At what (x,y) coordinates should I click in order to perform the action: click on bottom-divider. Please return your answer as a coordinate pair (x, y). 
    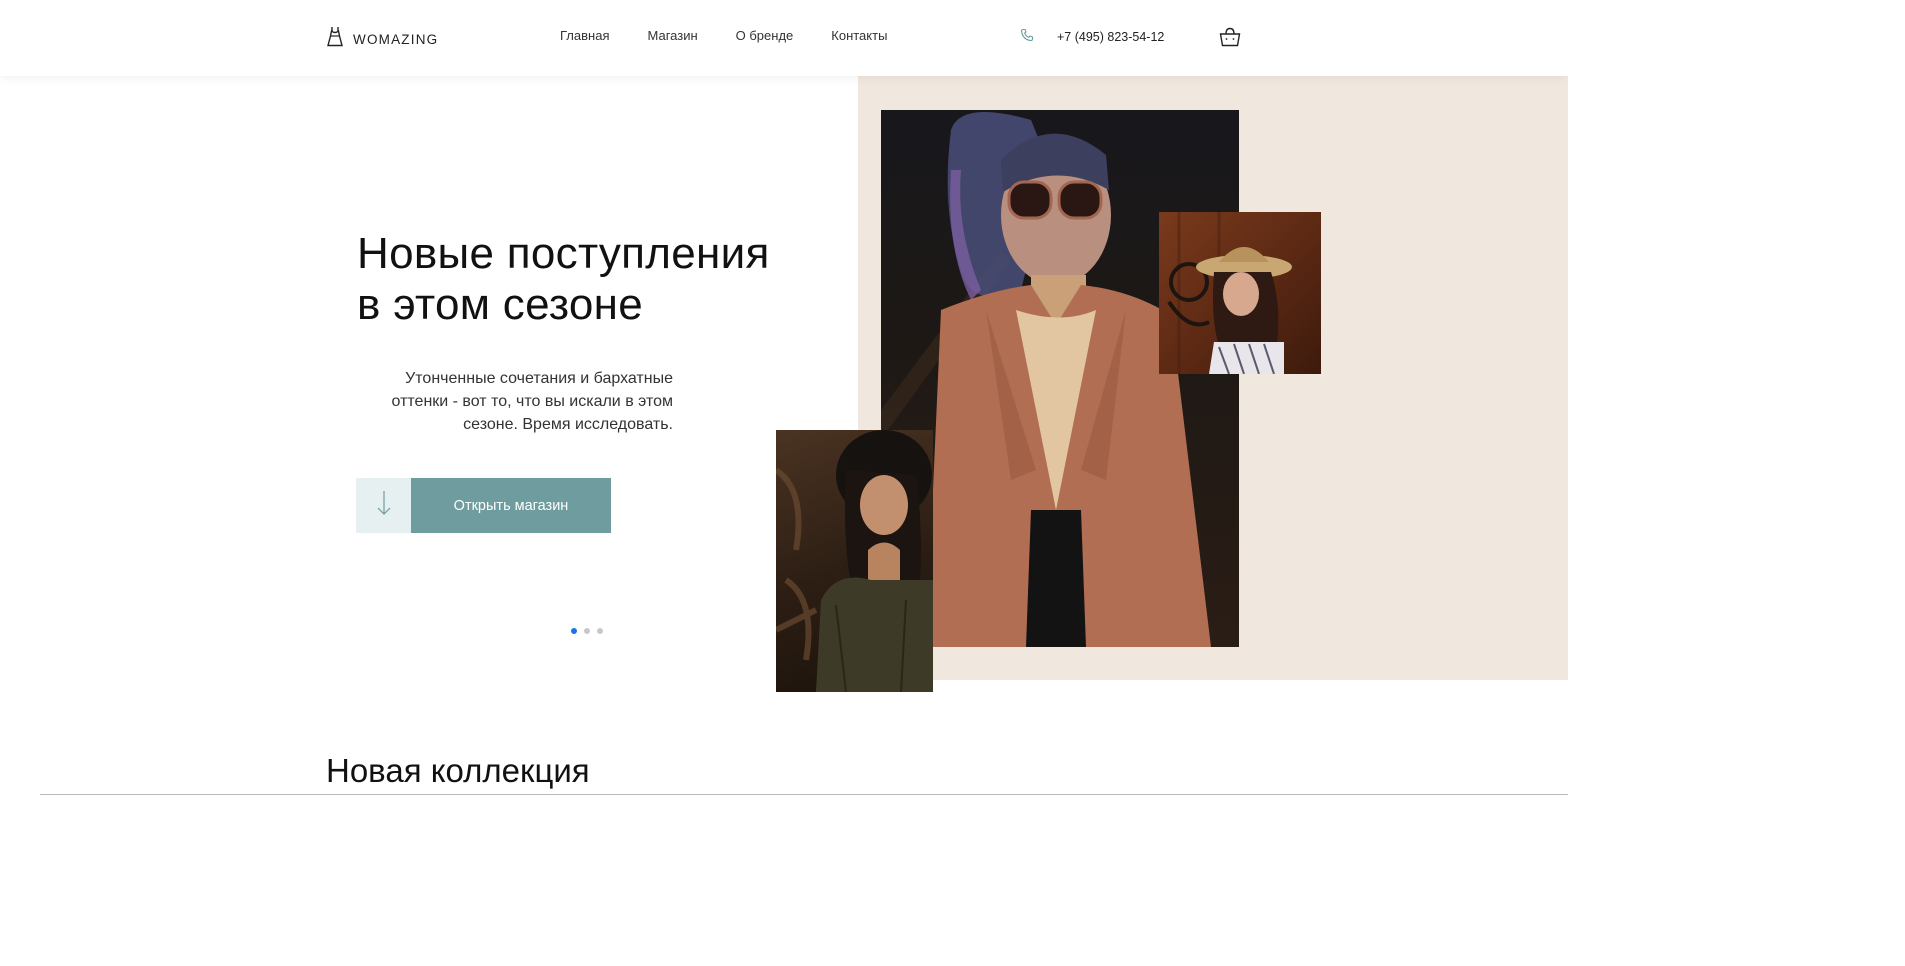
    Looking at the image, I should click on (804, 794).